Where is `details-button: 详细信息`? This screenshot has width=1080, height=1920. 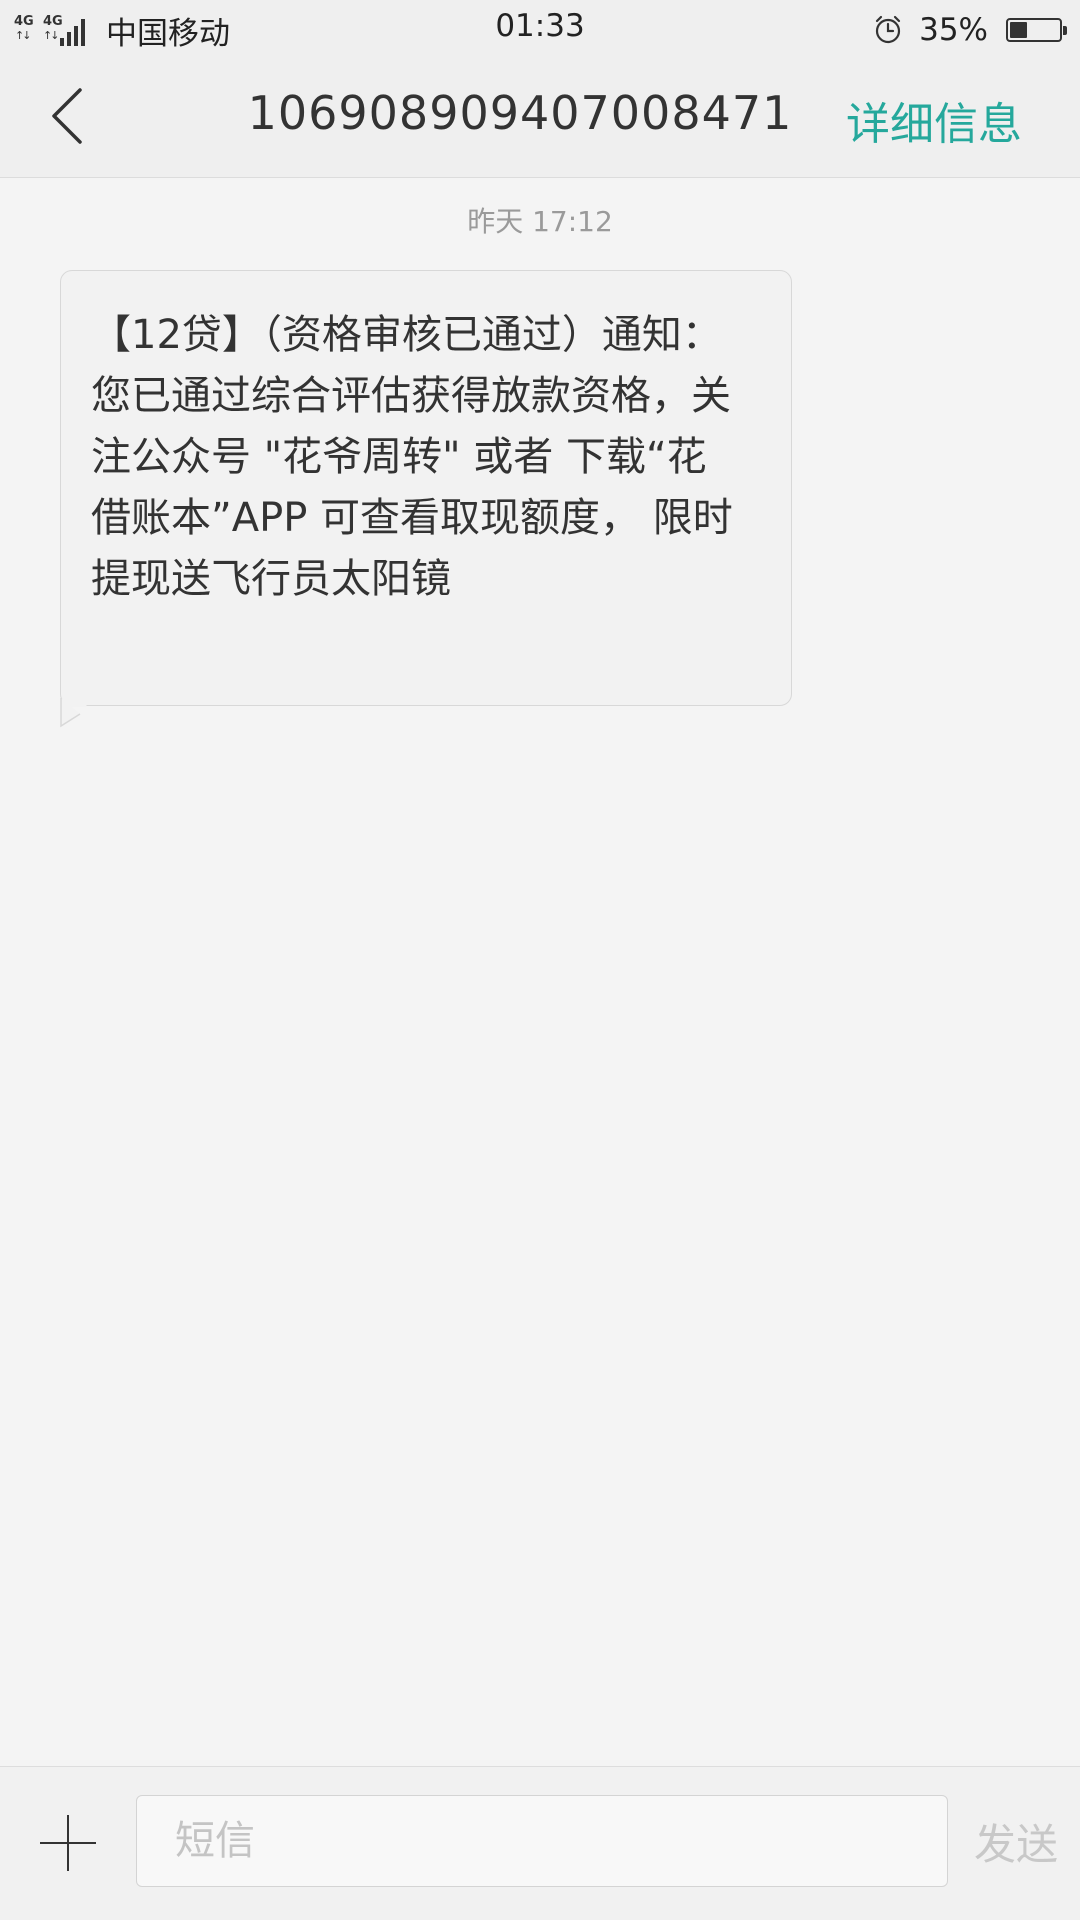 details-button: 详细信息 is located at coordinates (934, 120).